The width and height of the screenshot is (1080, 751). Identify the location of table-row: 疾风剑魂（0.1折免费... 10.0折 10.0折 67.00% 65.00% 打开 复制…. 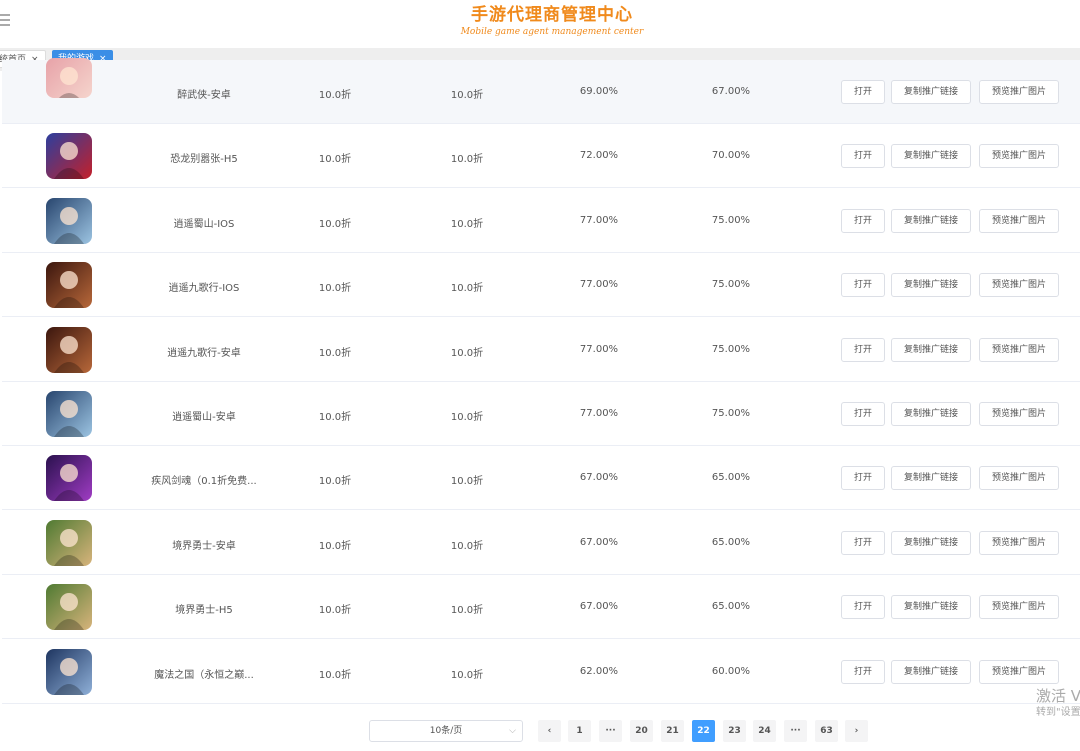
(541, 478).